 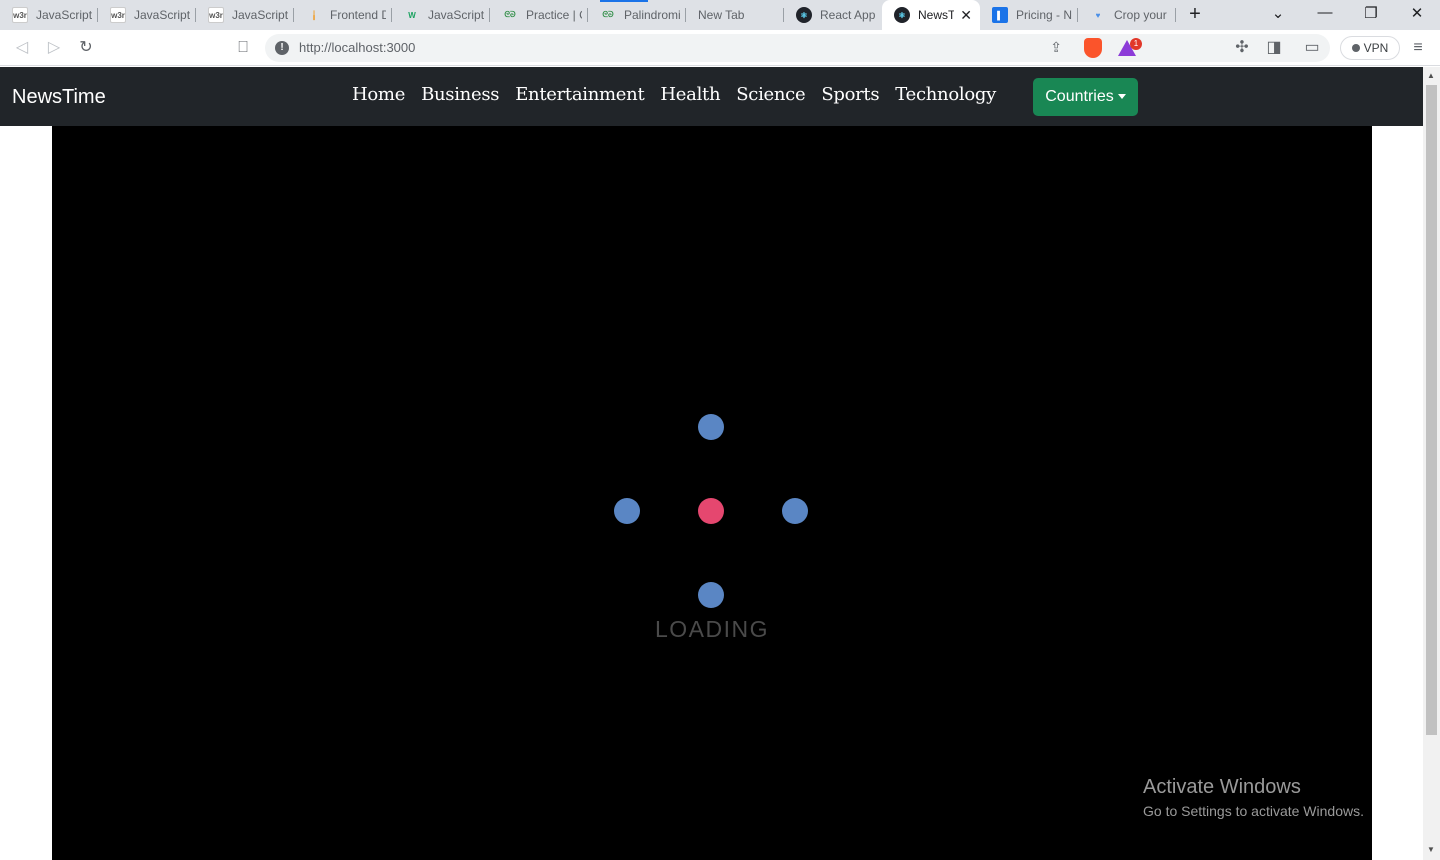 What do you see at coordinates (243, 48) in the screenshot?
I see `bookmark-icon: ⎕` at bounding box center [243, 48].